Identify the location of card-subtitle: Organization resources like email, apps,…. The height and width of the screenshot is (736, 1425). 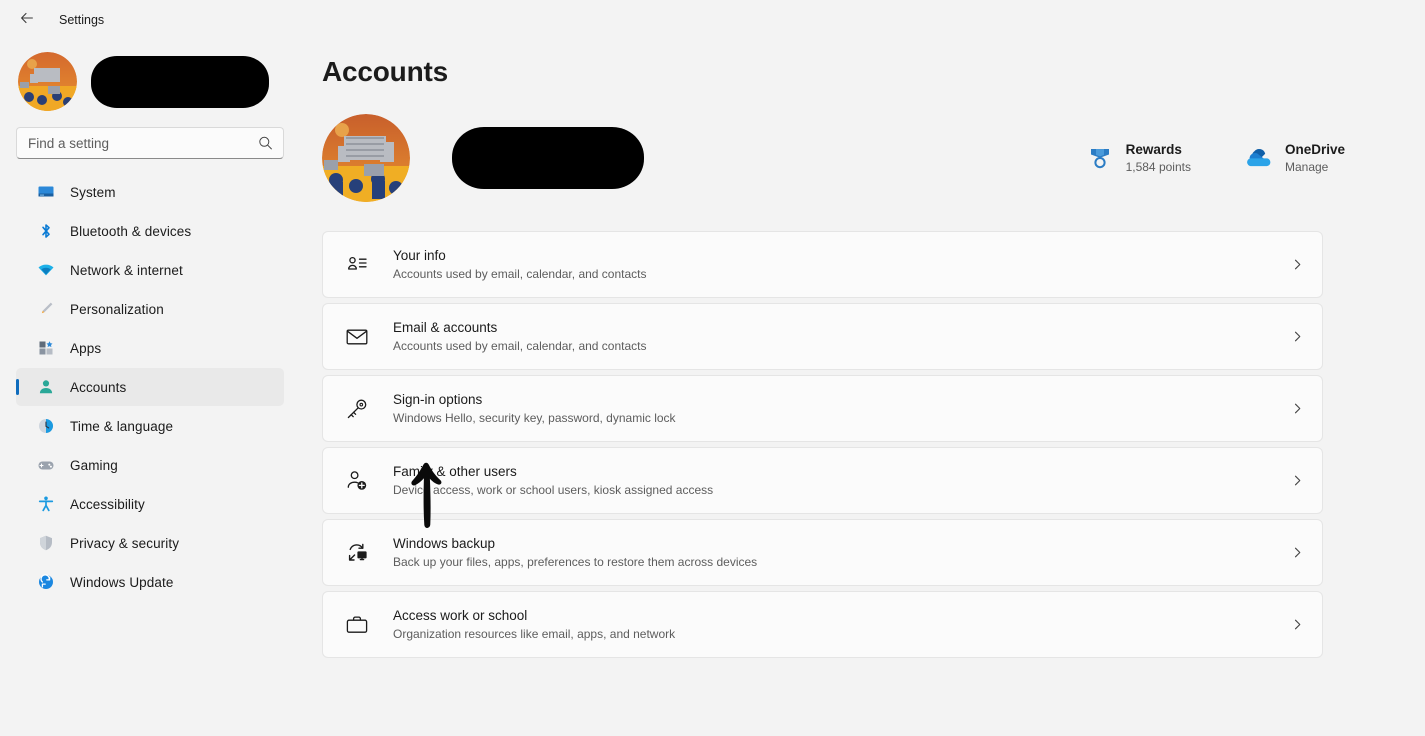
(534, 634).